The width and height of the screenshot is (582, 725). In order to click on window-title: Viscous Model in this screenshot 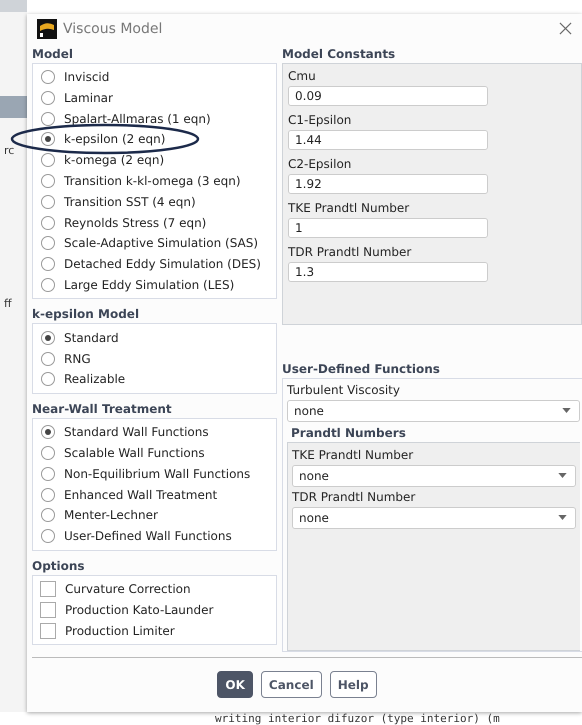, I will do `click(113, 28)`.